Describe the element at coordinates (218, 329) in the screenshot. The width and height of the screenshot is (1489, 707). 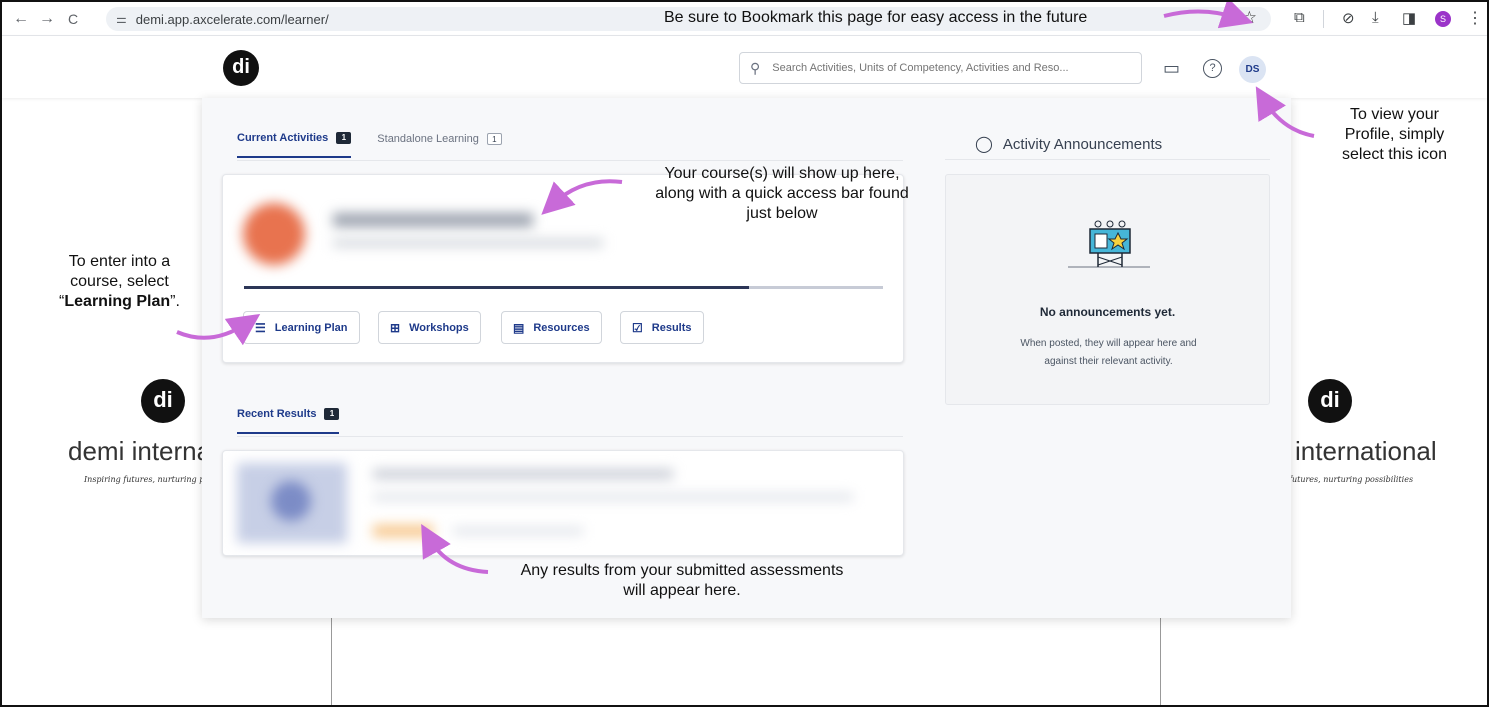
I see `learning-plan-arrow` at that location.